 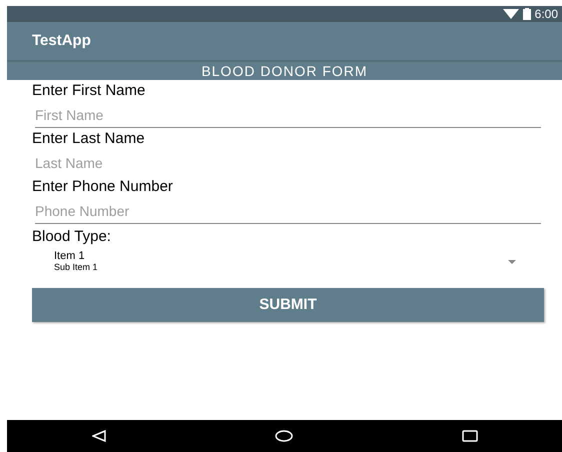 What do you see at coordinates (546, 14) in the screenshot?
I see `status-time: 6:00` at bounding box center [546, 14].